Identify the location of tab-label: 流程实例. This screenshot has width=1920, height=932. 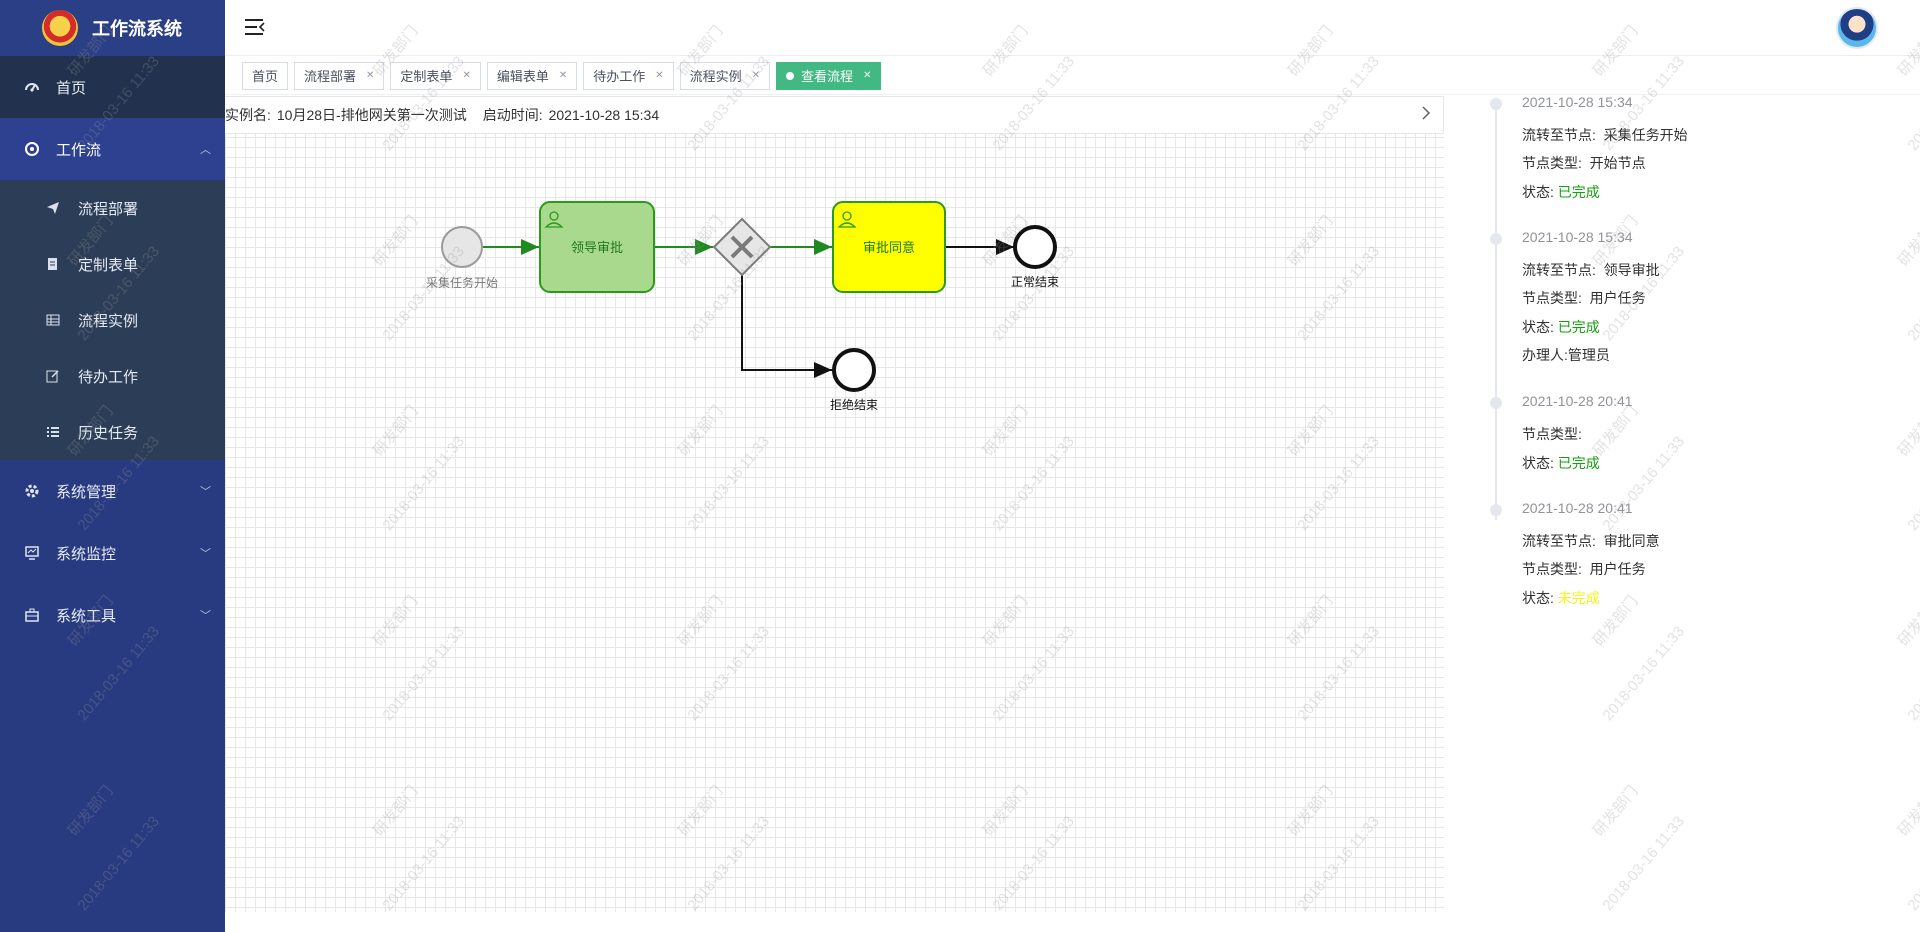
(715, 76).